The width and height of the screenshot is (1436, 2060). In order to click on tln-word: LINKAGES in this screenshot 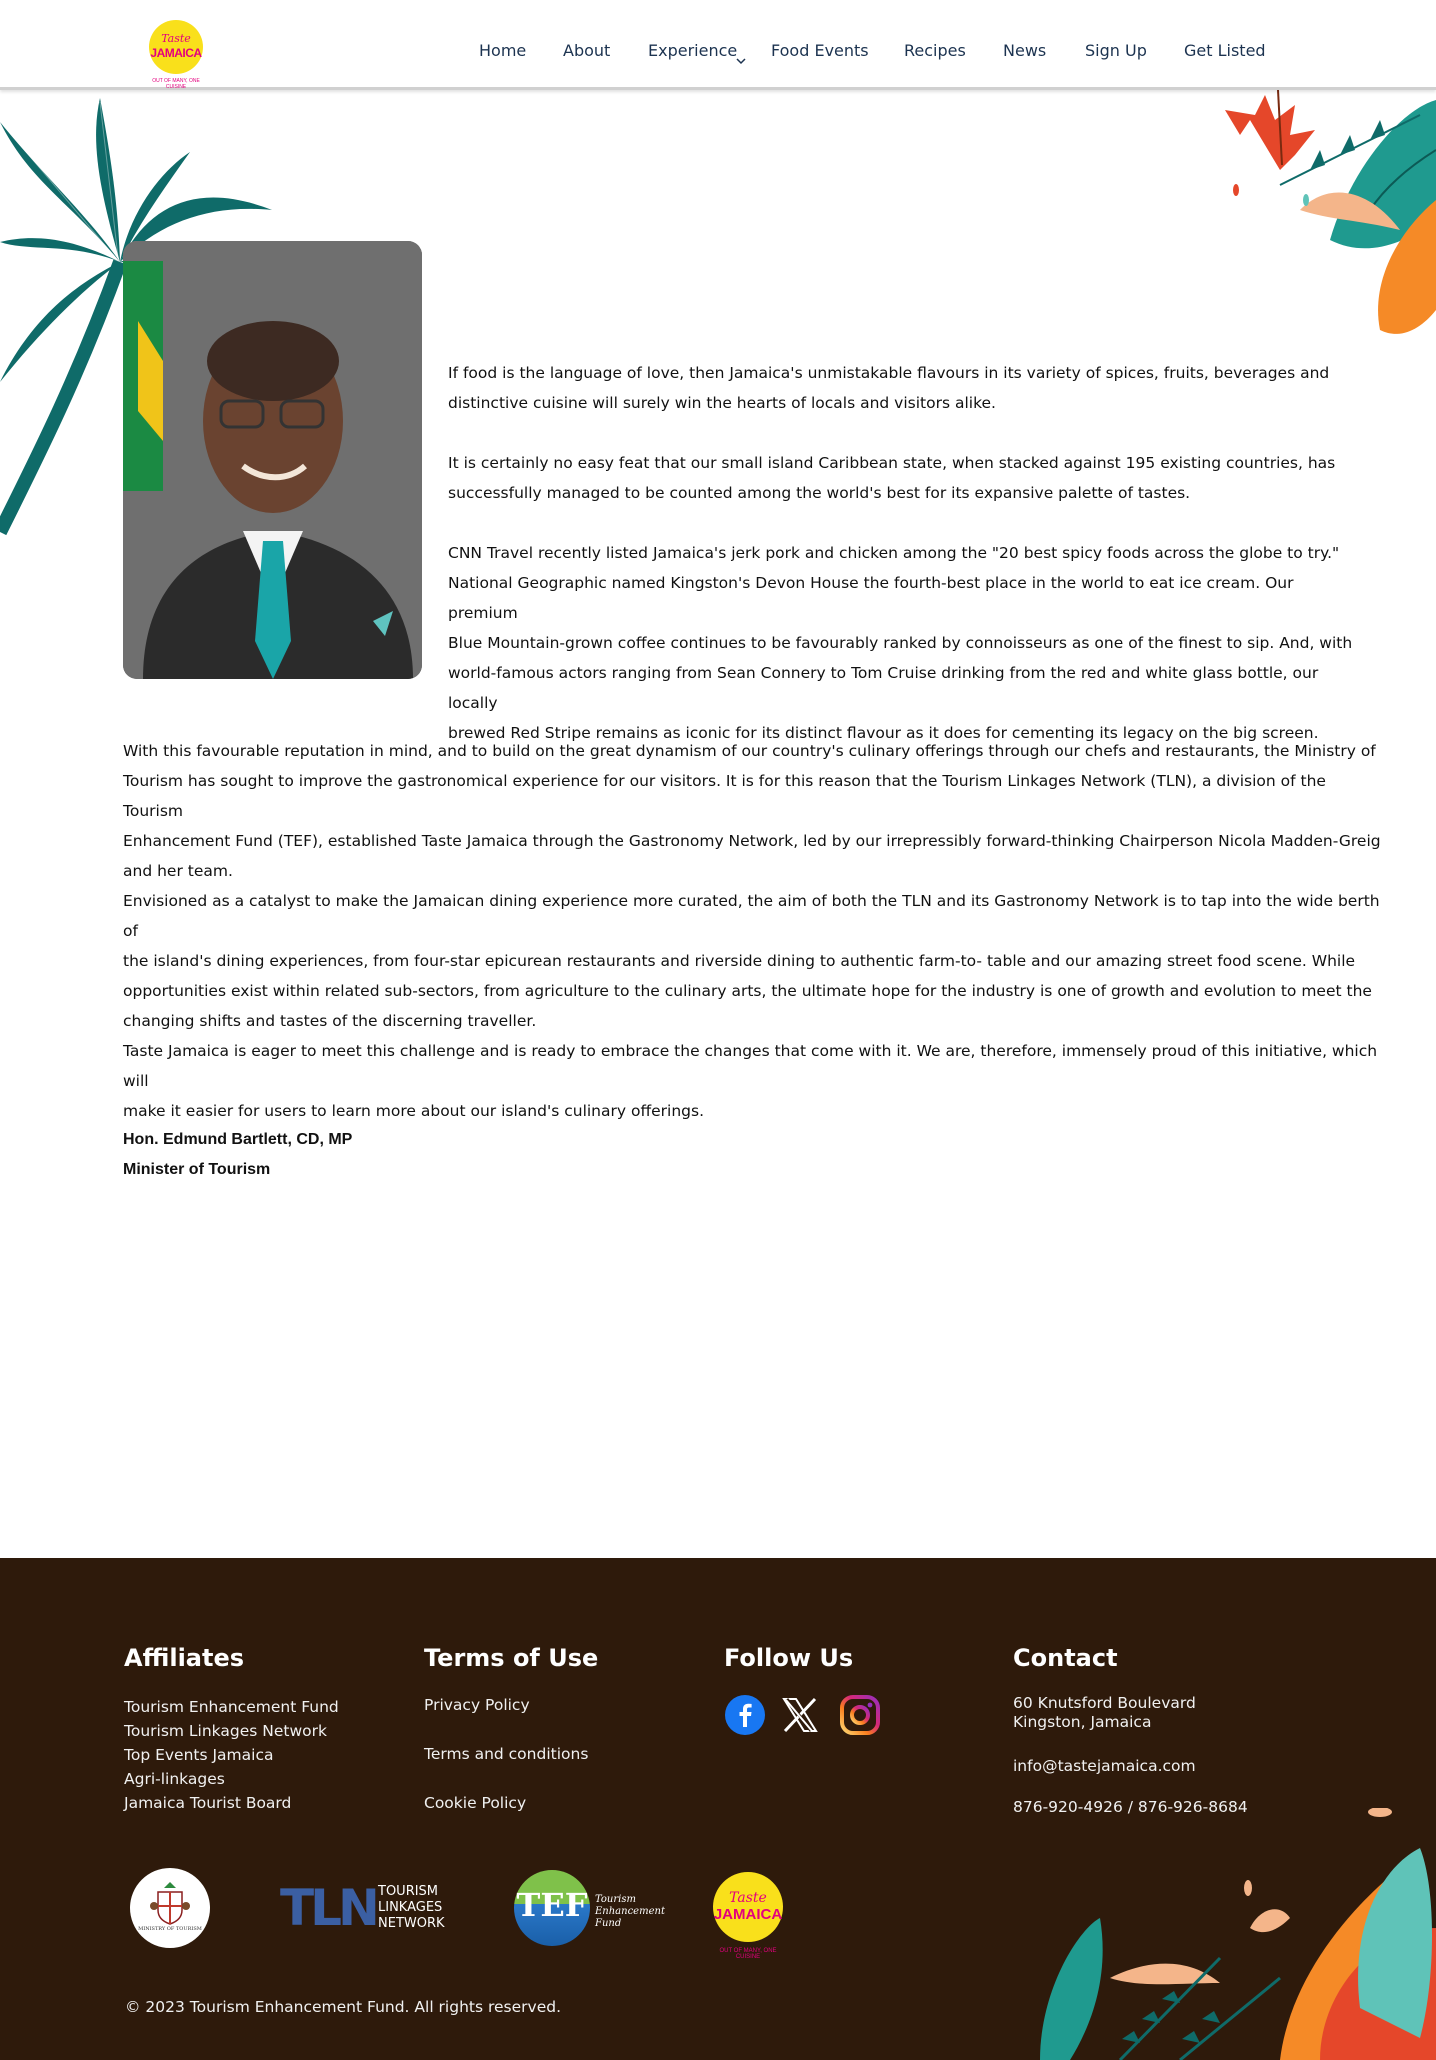, I will do `click(410, 1907)`.